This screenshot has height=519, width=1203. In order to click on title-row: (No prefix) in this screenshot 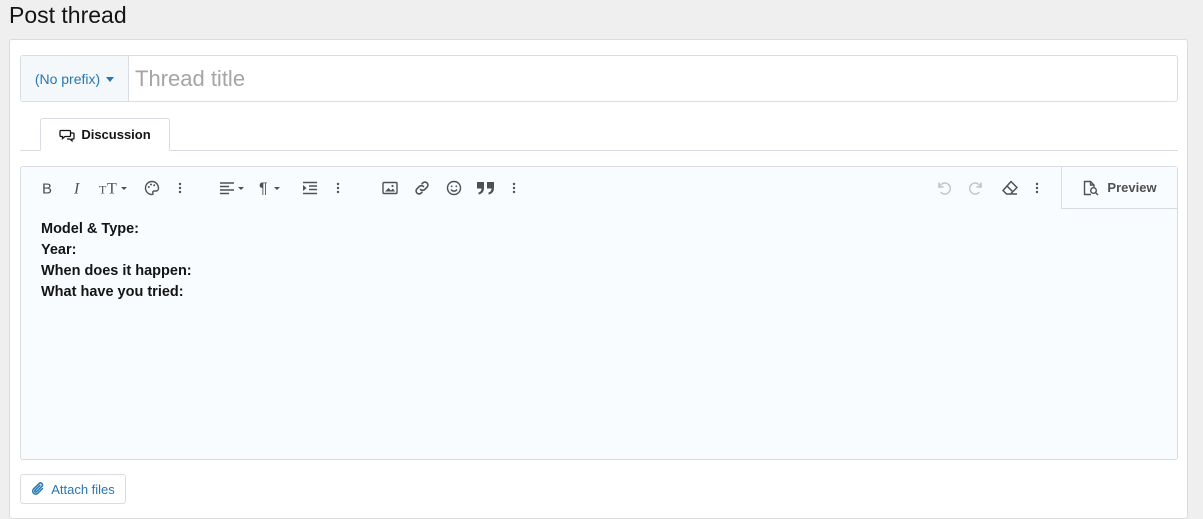, I will do `click(599, 78)`.